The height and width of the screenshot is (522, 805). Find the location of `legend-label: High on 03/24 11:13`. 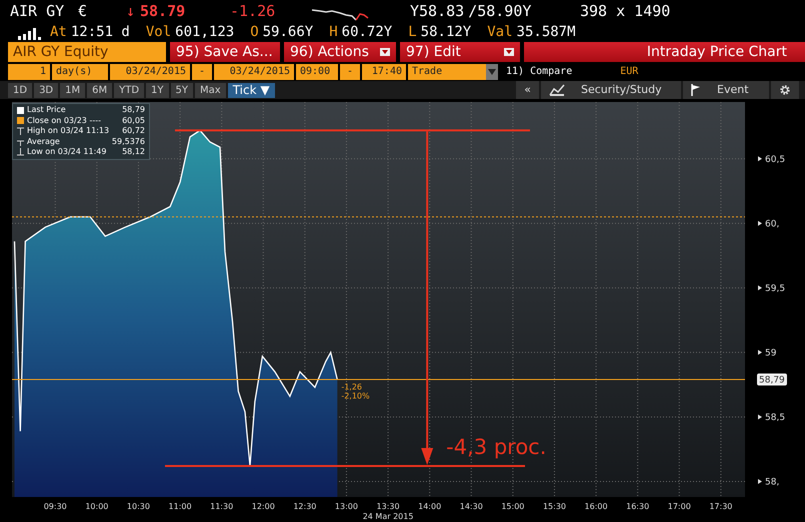

legend-label: High on 03/24 11:13 is located at coordinates (68, 131).